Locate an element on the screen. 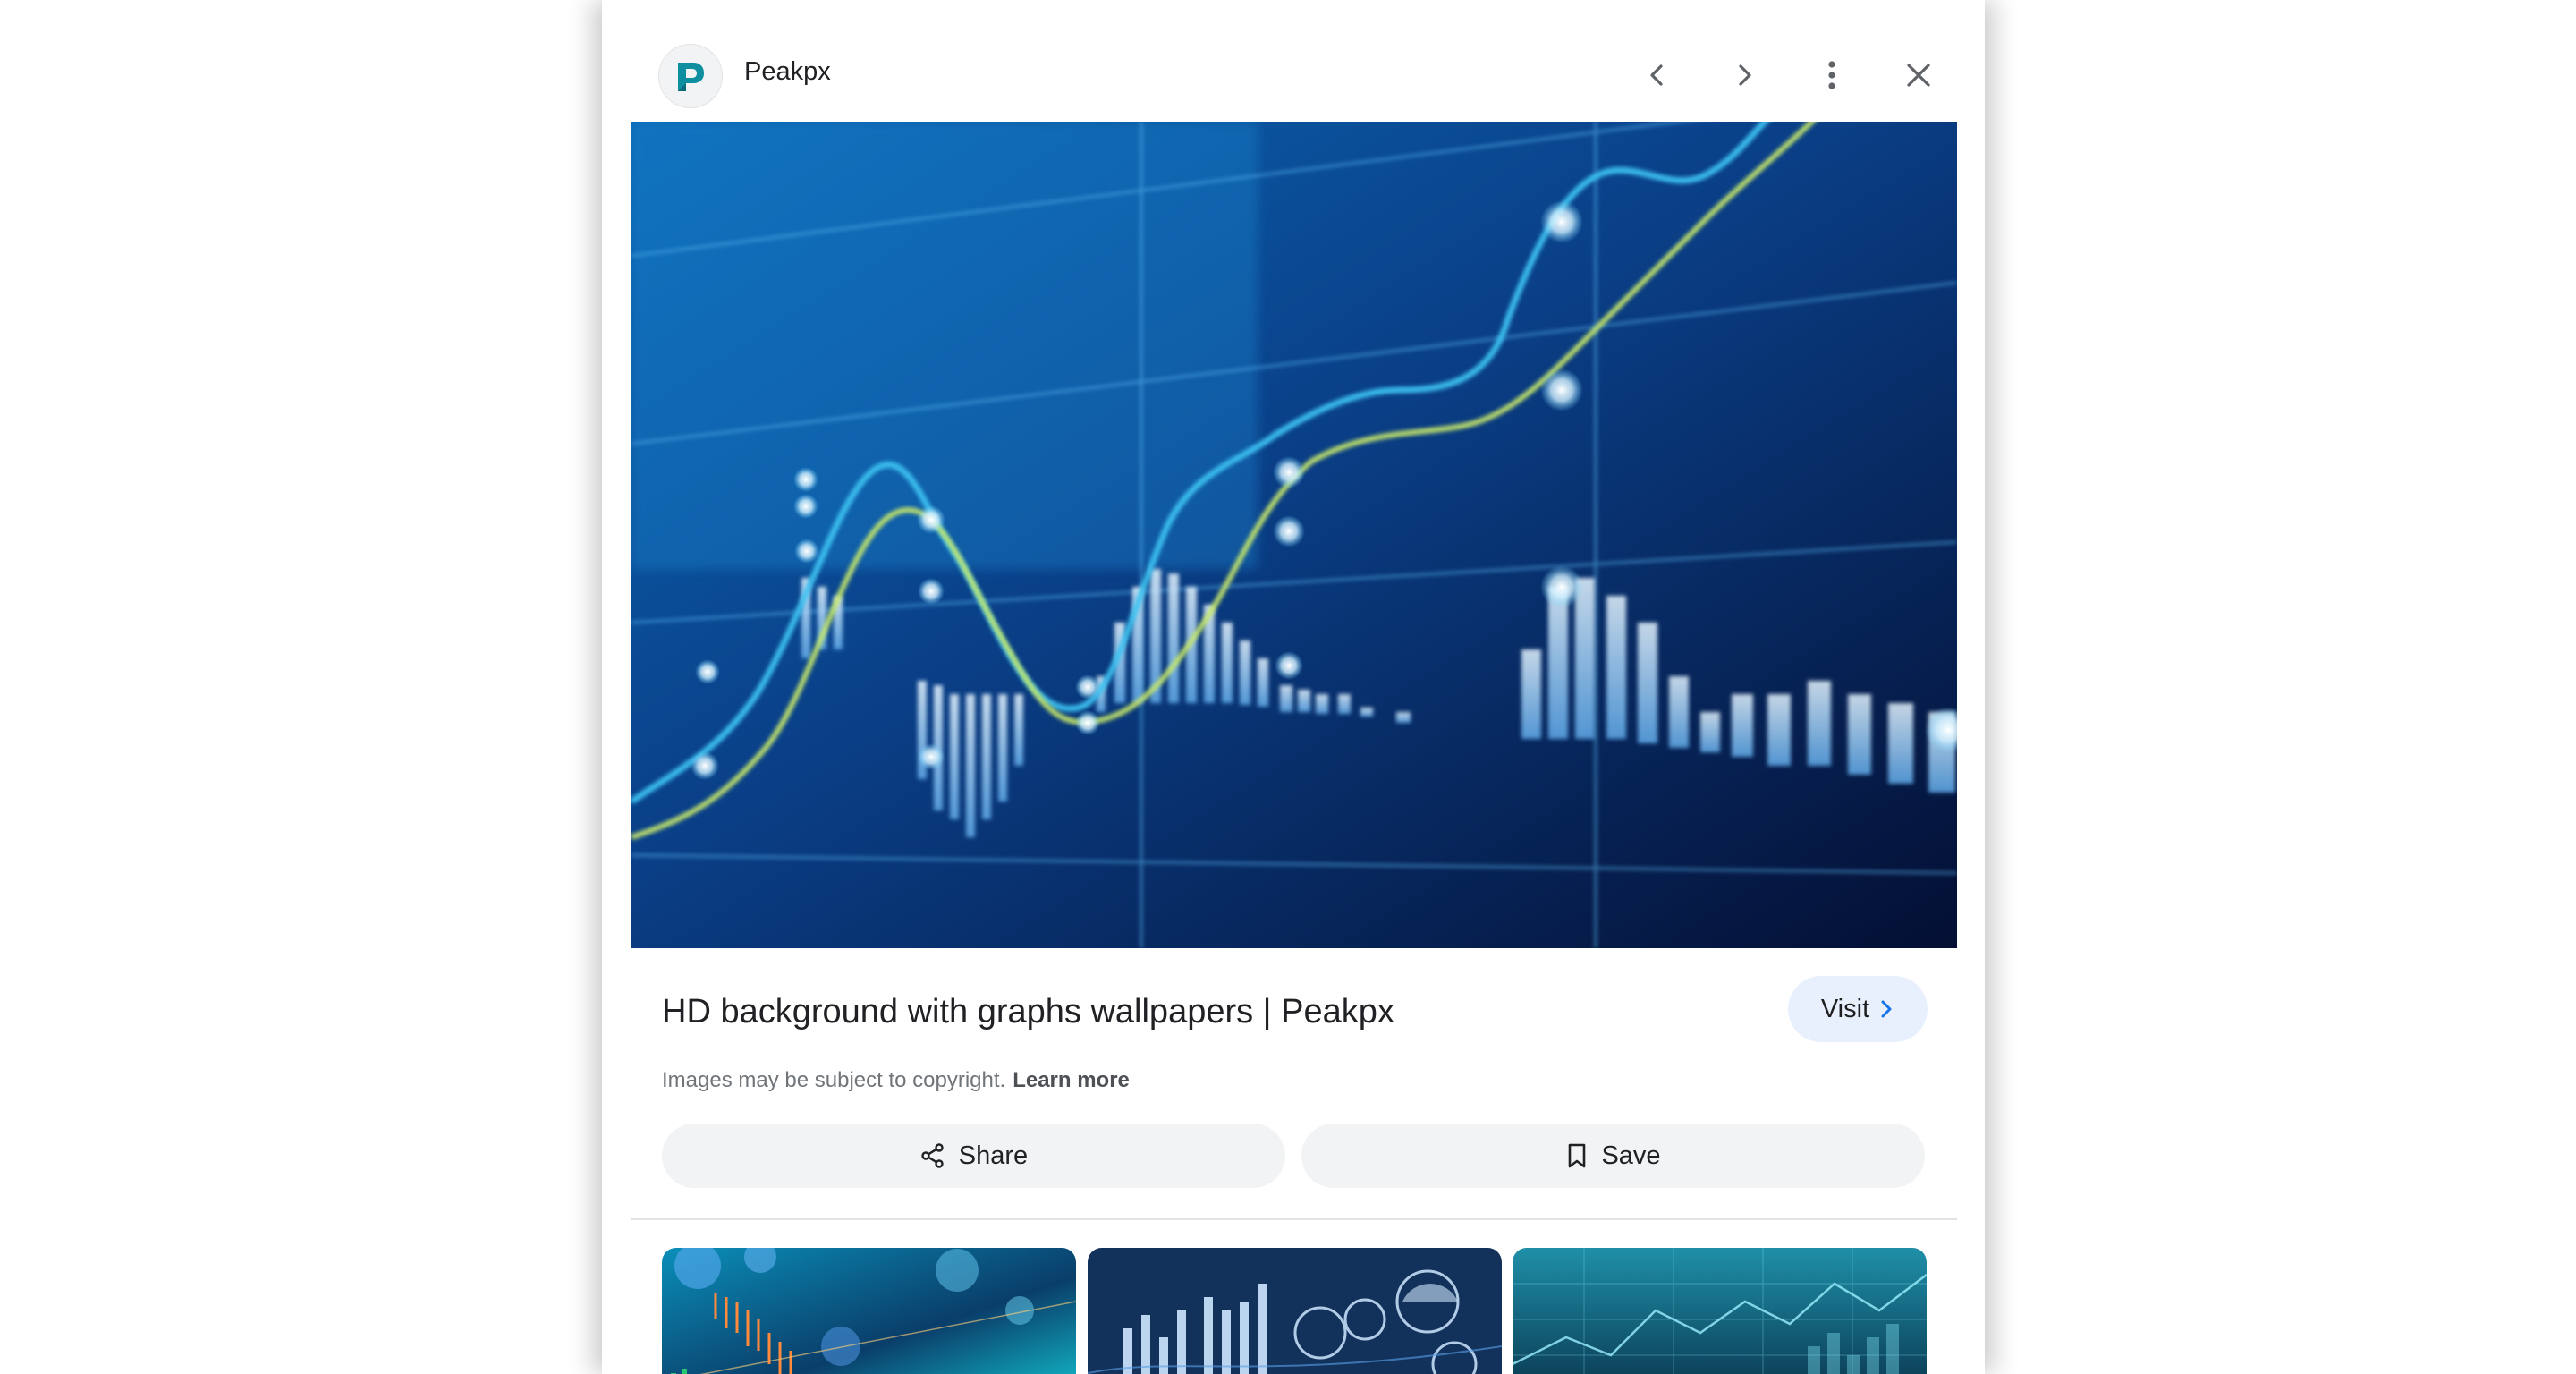 The height and width of the screenshot is (1374, 2576). more-options-button is located at coordinates (1832, 75).